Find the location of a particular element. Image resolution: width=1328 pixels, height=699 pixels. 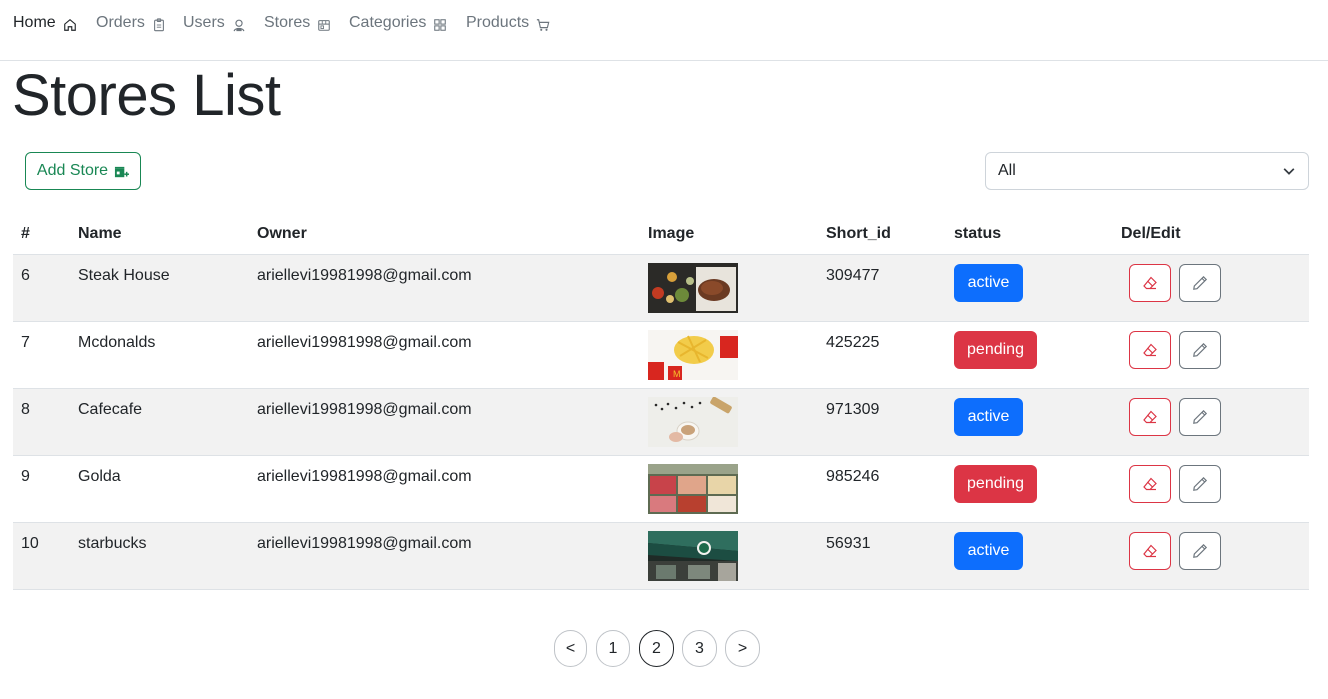

clipboard-icon is located at coordinates (159, 24).